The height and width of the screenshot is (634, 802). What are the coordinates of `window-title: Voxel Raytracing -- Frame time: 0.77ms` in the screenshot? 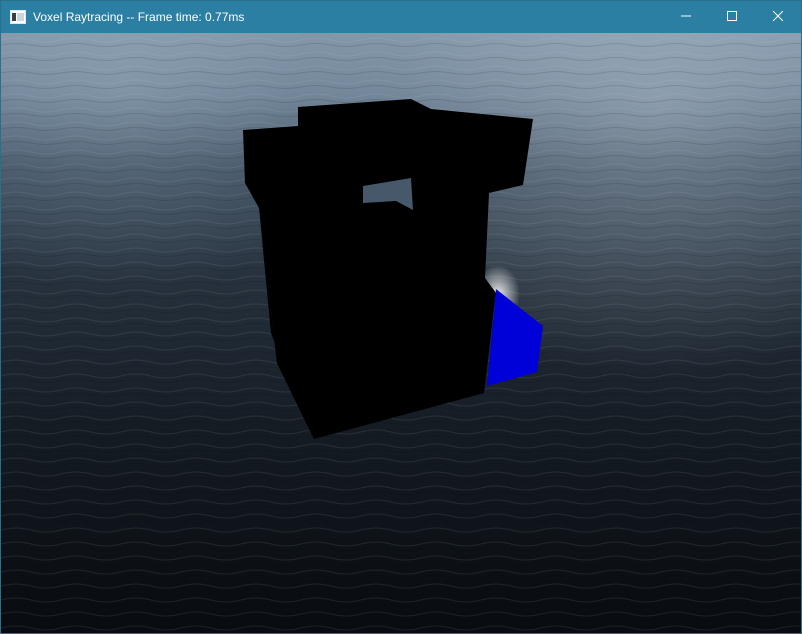 It's located at (139, 17).